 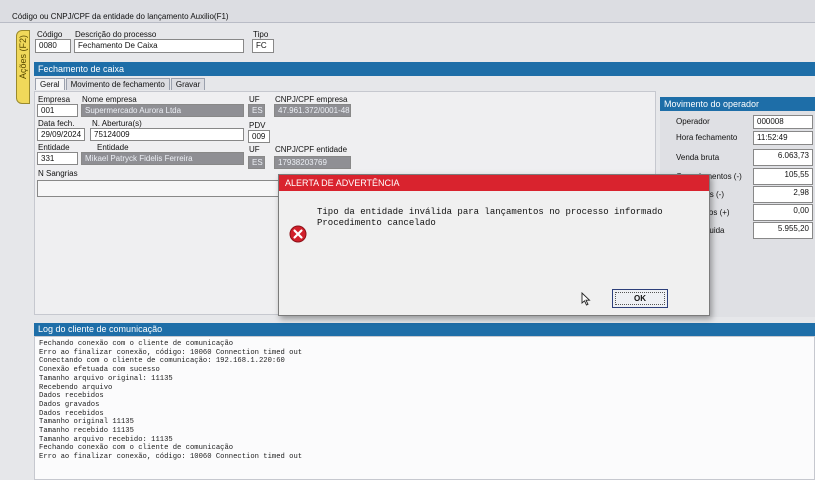 I want to click on mouse-cursor-icon, so click(x=586, y=299).